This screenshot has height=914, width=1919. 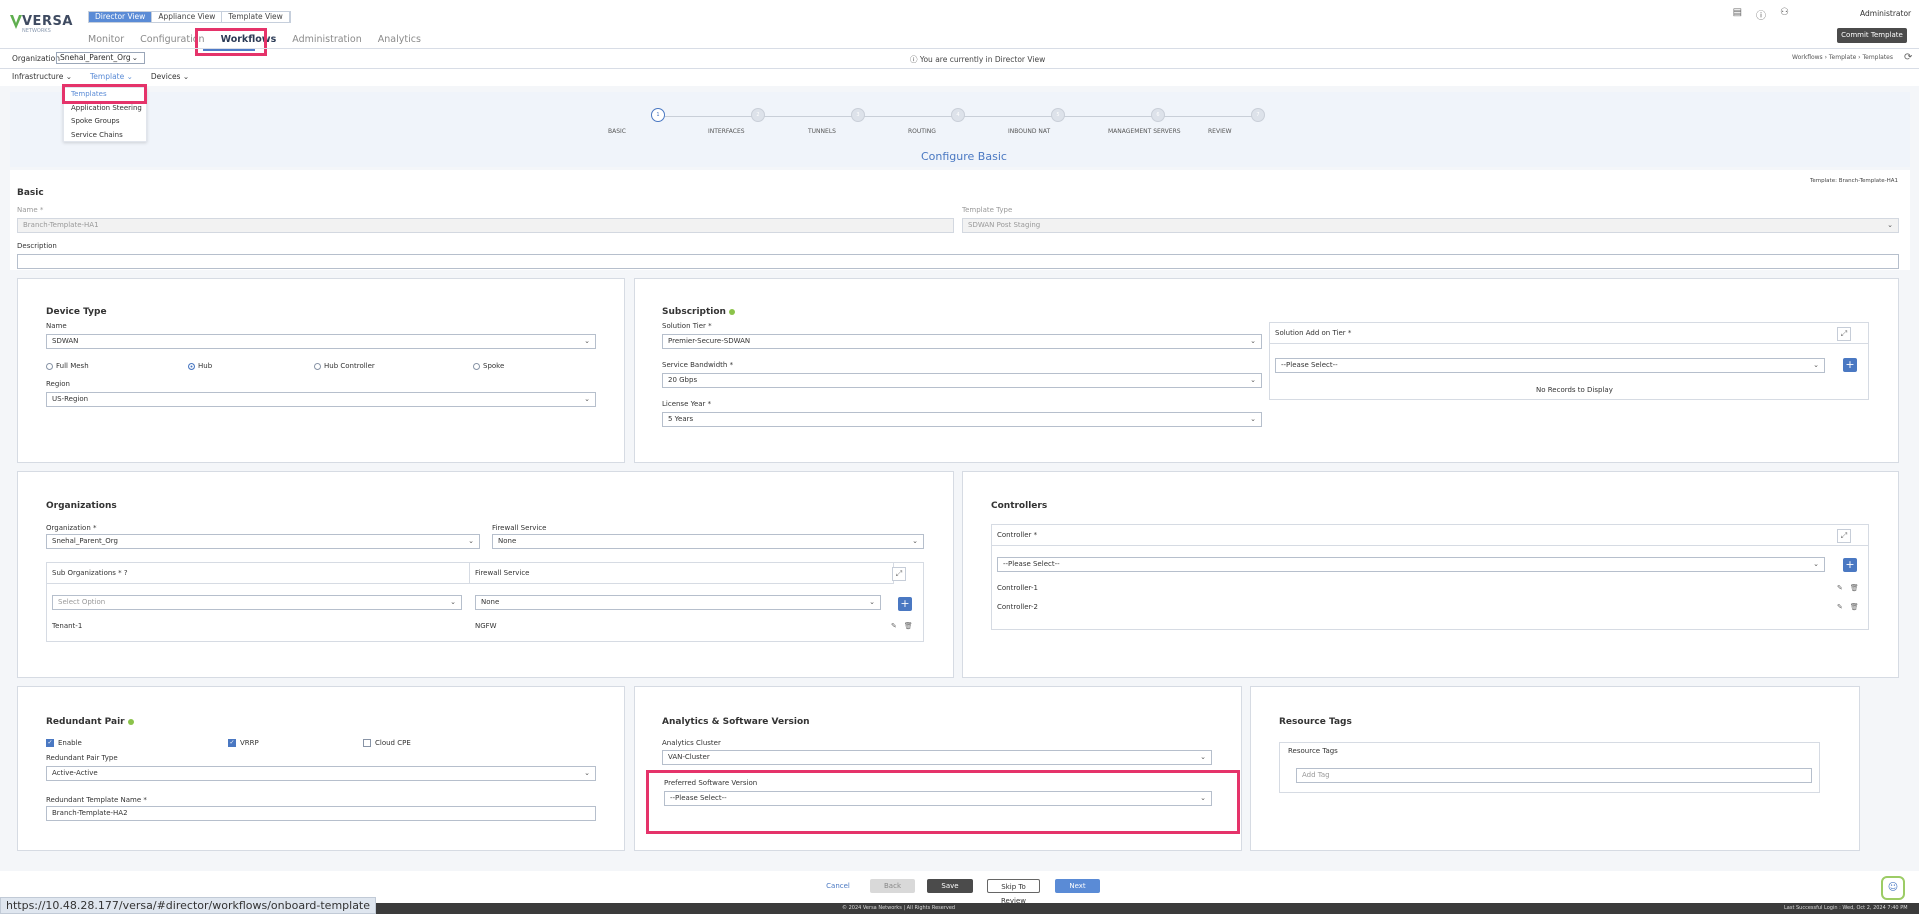 I want to click on step-basic: 1 BASIC, so click(x=658, y=121).